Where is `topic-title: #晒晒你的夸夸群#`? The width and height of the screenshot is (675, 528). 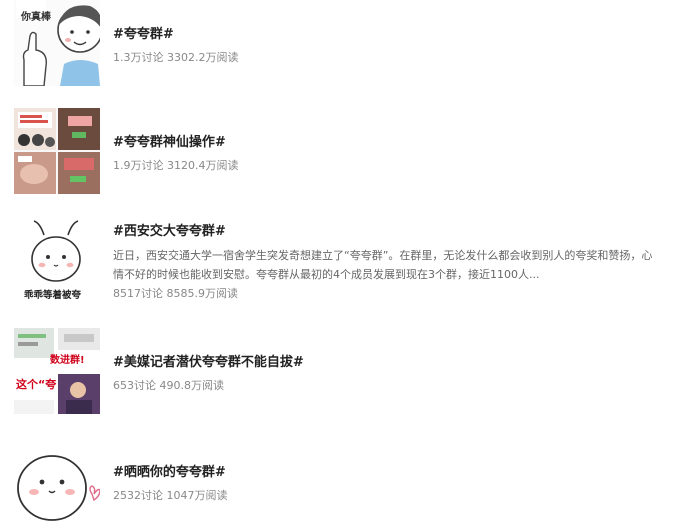 topic-title: #晒晒你的夸夸群# is located at coordinates (388, 473).